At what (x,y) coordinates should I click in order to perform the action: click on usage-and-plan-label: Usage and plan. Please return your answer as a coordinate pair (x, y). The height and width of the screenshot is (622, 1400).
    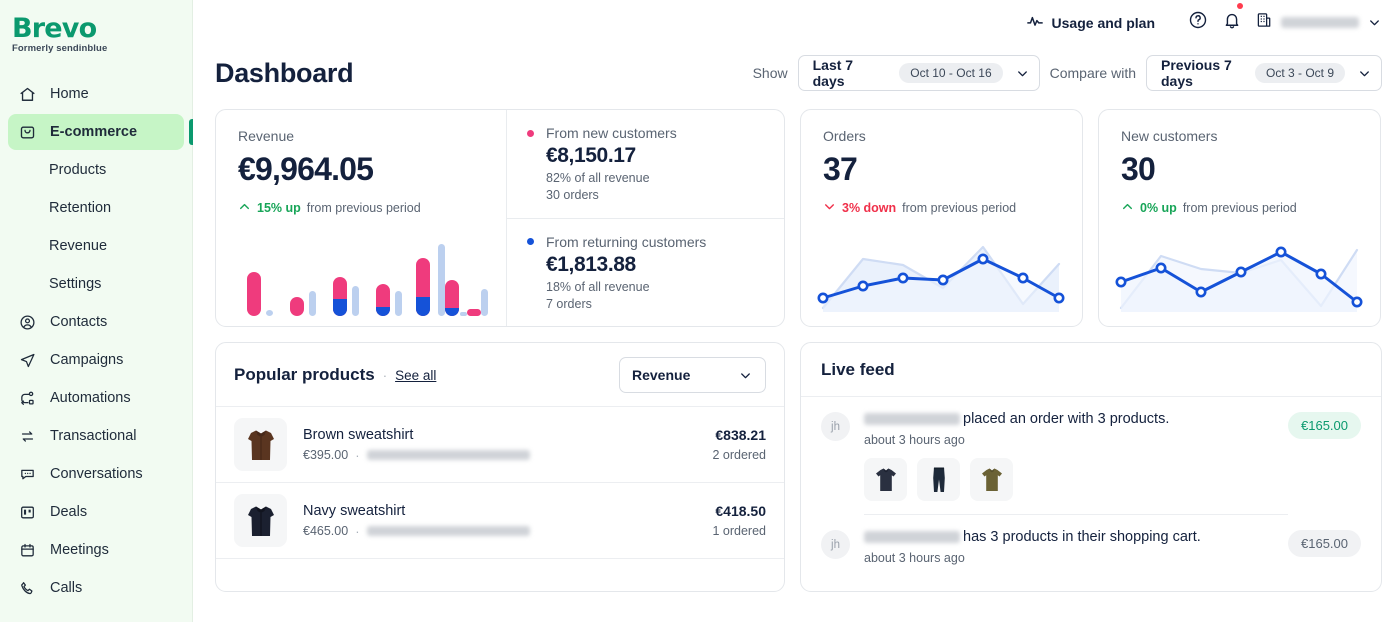
    Looking at the image, I should click on (1103, 22).